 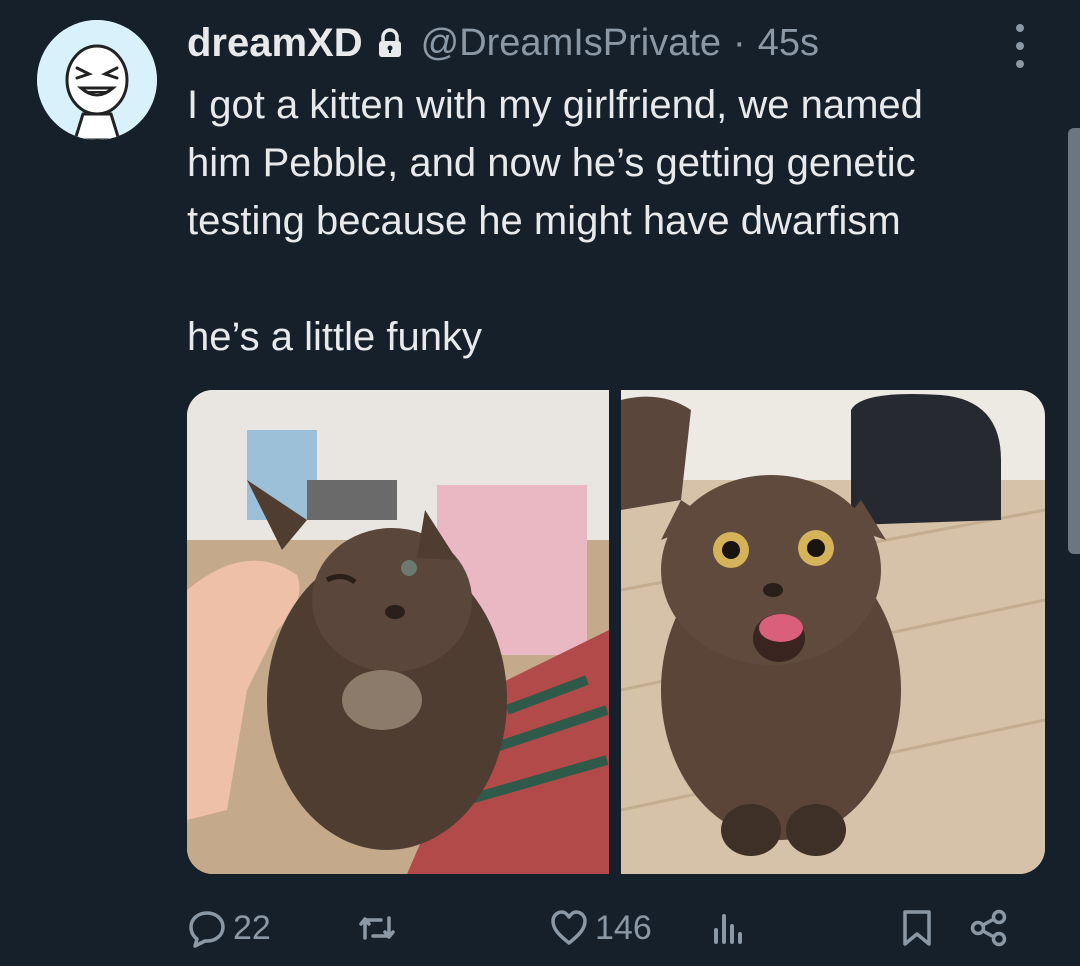 I want to click on tweet-header: dreamXD @DreamIsPrivate · 45s, so click(x=503, y=43).